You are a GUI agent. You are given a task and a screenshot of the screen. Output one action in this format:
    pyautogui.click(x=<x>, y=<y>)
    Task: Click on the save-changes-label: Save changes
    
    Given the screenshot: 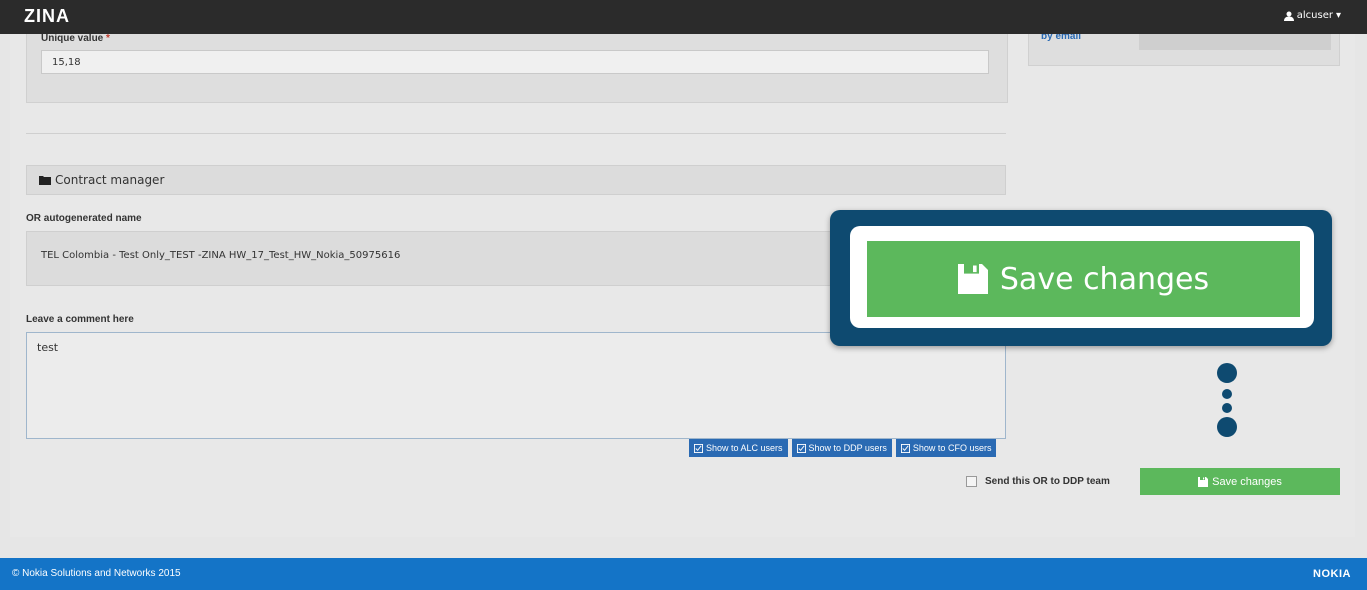 What is the action you would take?
    pyautogui.click(x=1247, y=481)
    